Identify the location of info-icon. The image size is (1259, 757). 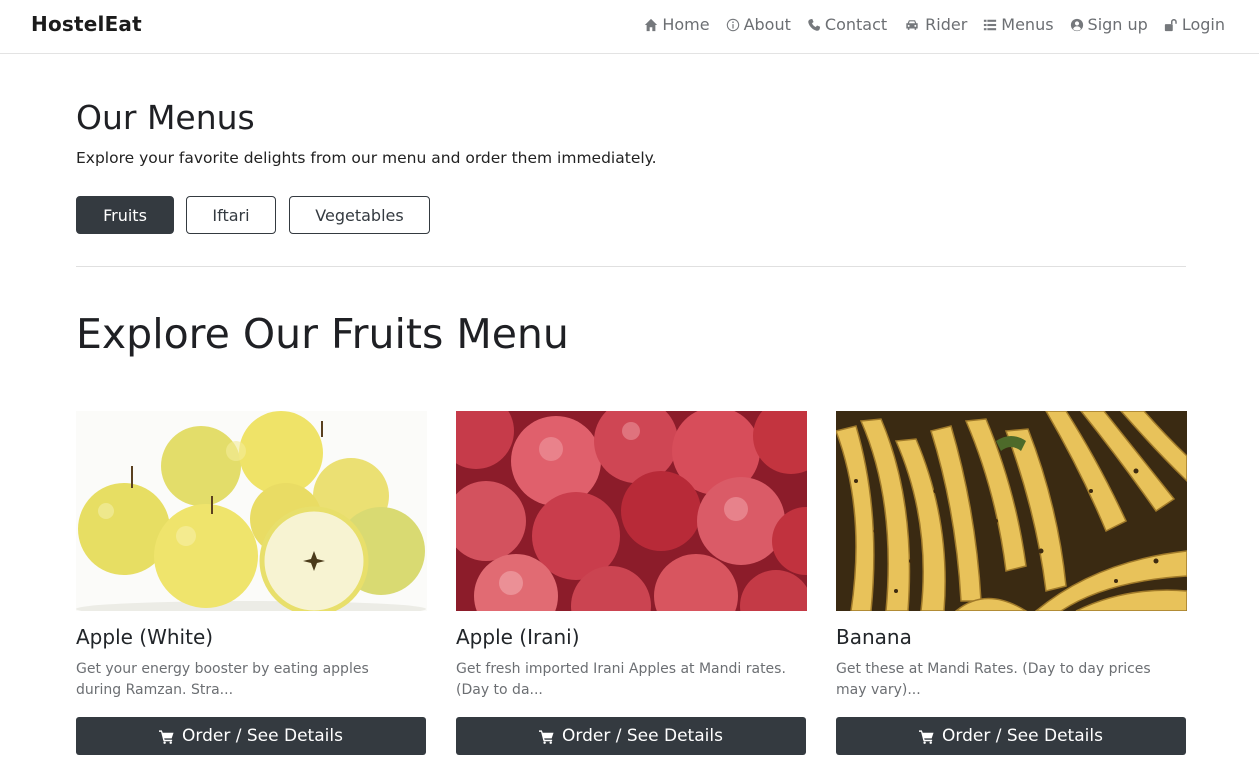
(732, 24).